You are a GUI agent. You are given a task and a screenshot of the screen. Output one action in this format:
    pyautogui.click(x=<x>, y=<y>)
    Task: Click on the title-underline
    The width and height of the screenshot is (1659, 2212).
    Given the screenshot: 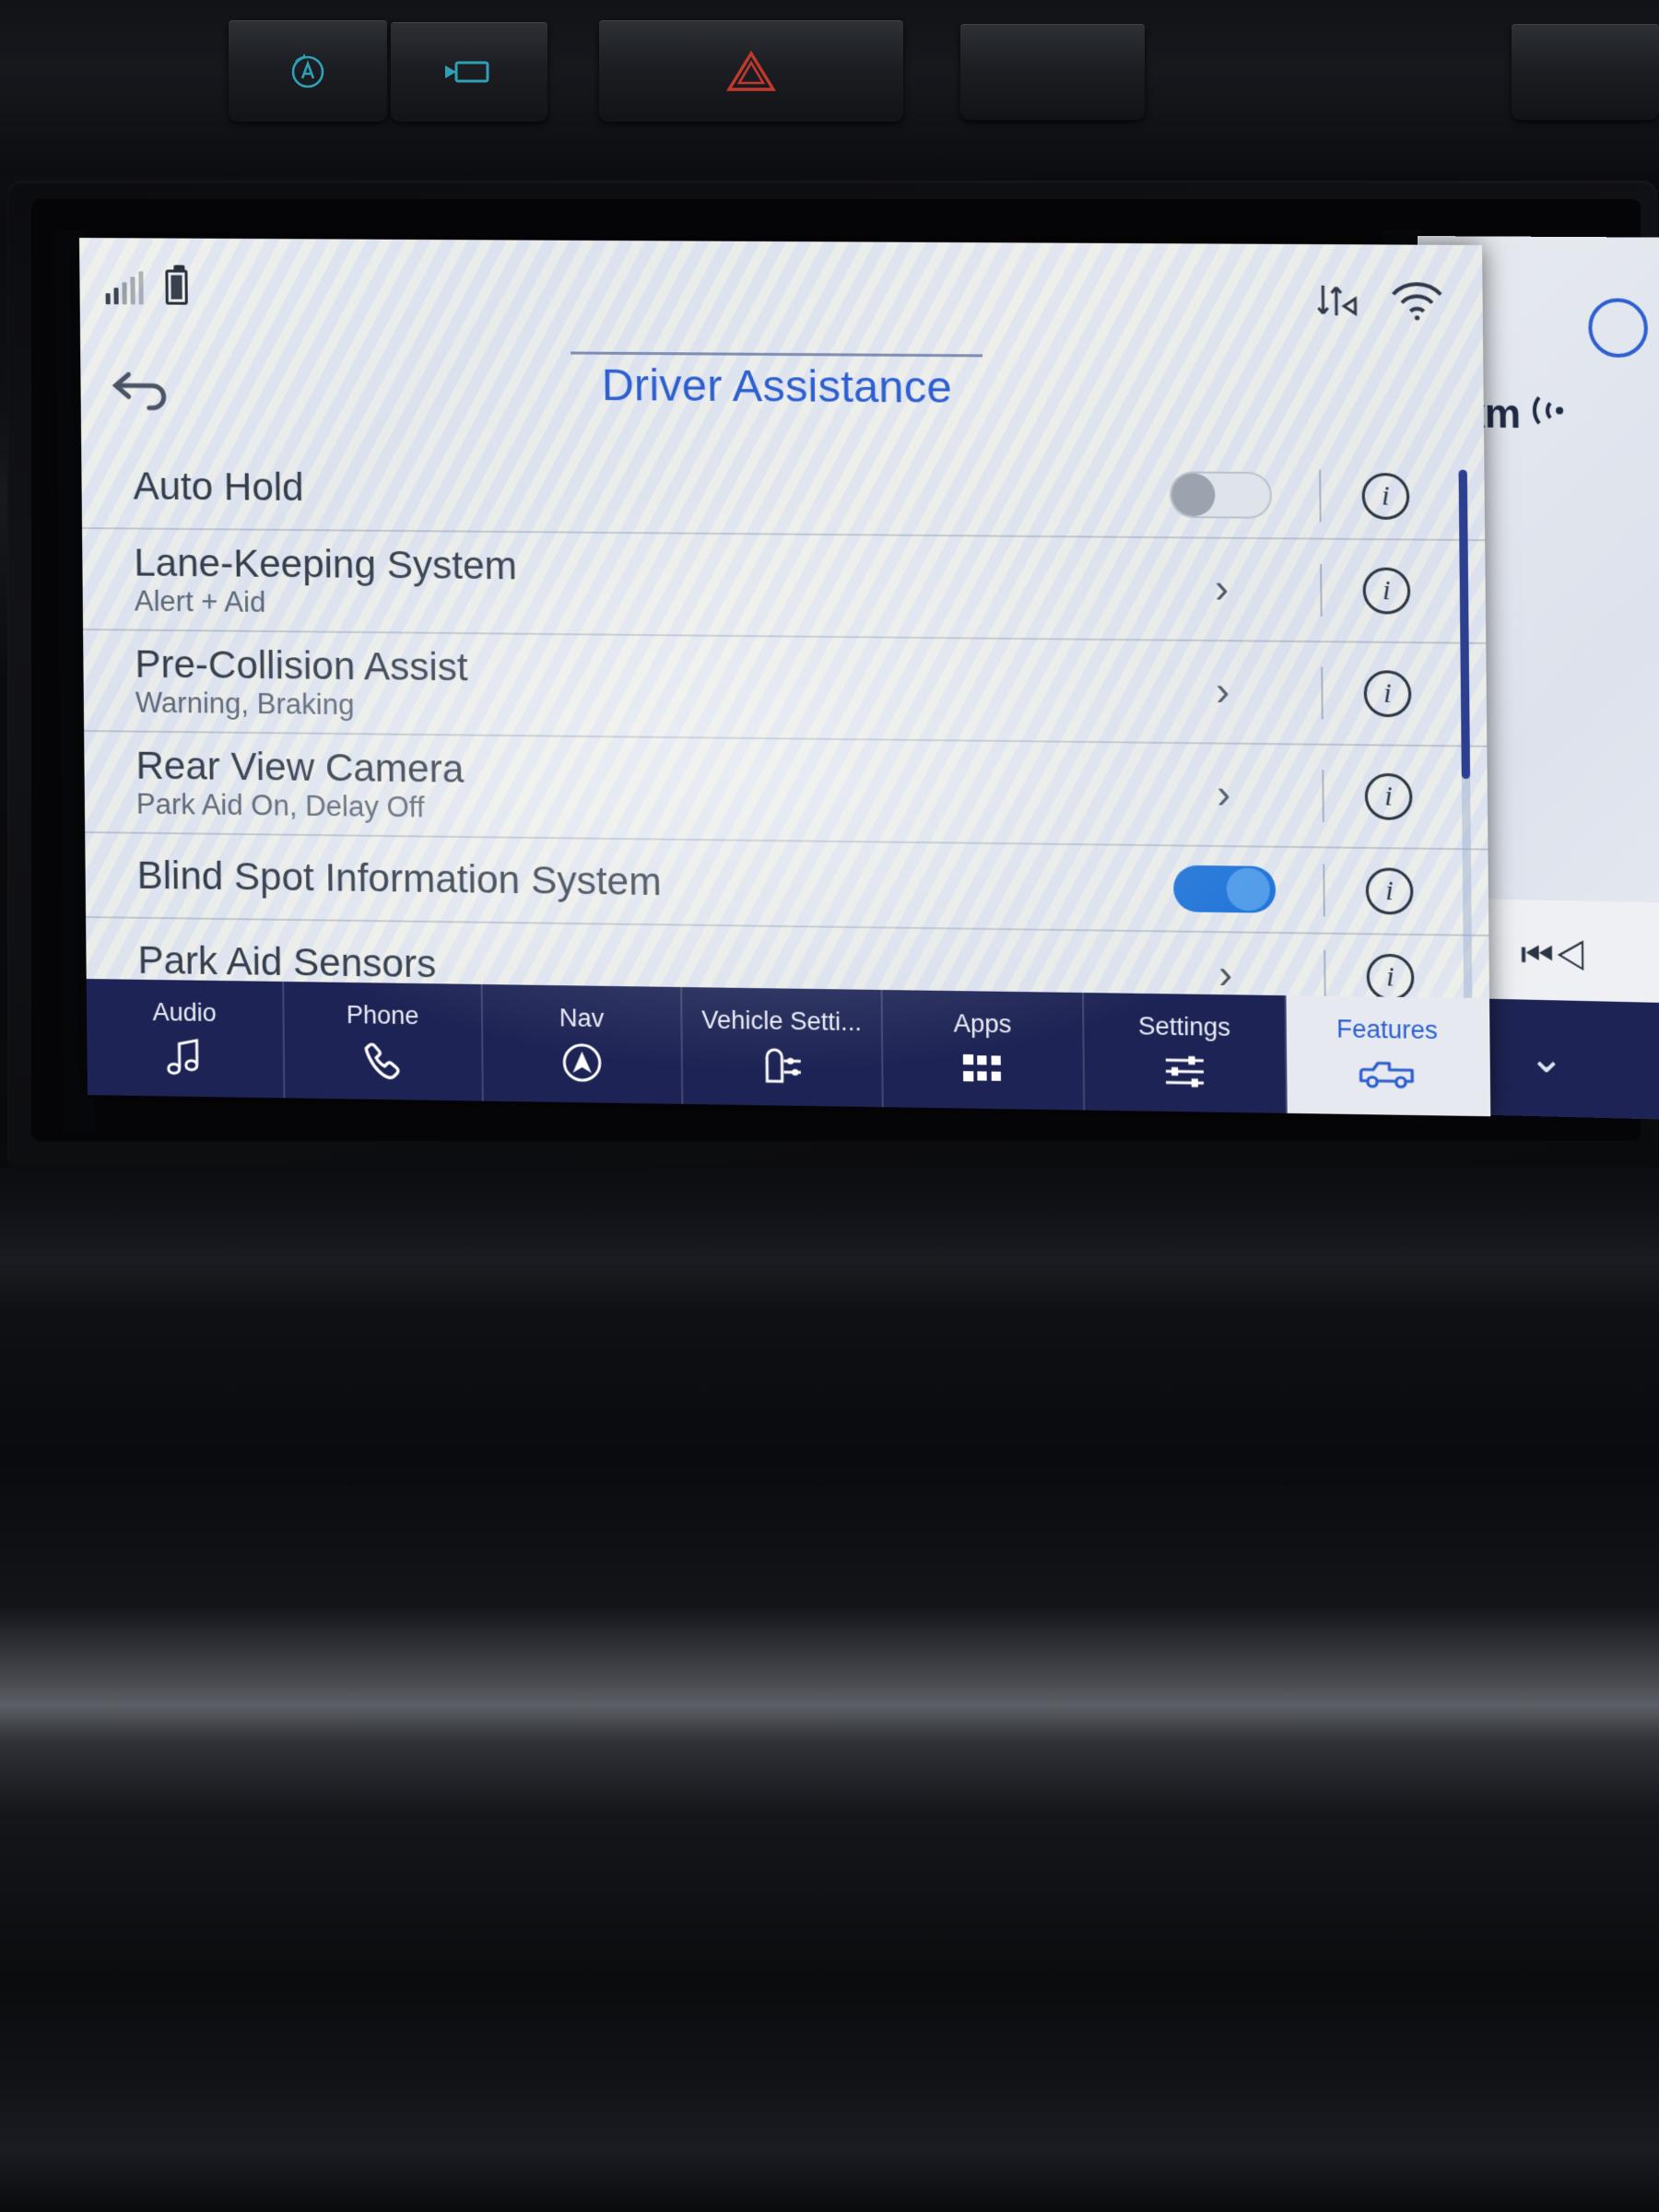 What is the action you would take?
    pyautogui.click(x=777, y=354)
    